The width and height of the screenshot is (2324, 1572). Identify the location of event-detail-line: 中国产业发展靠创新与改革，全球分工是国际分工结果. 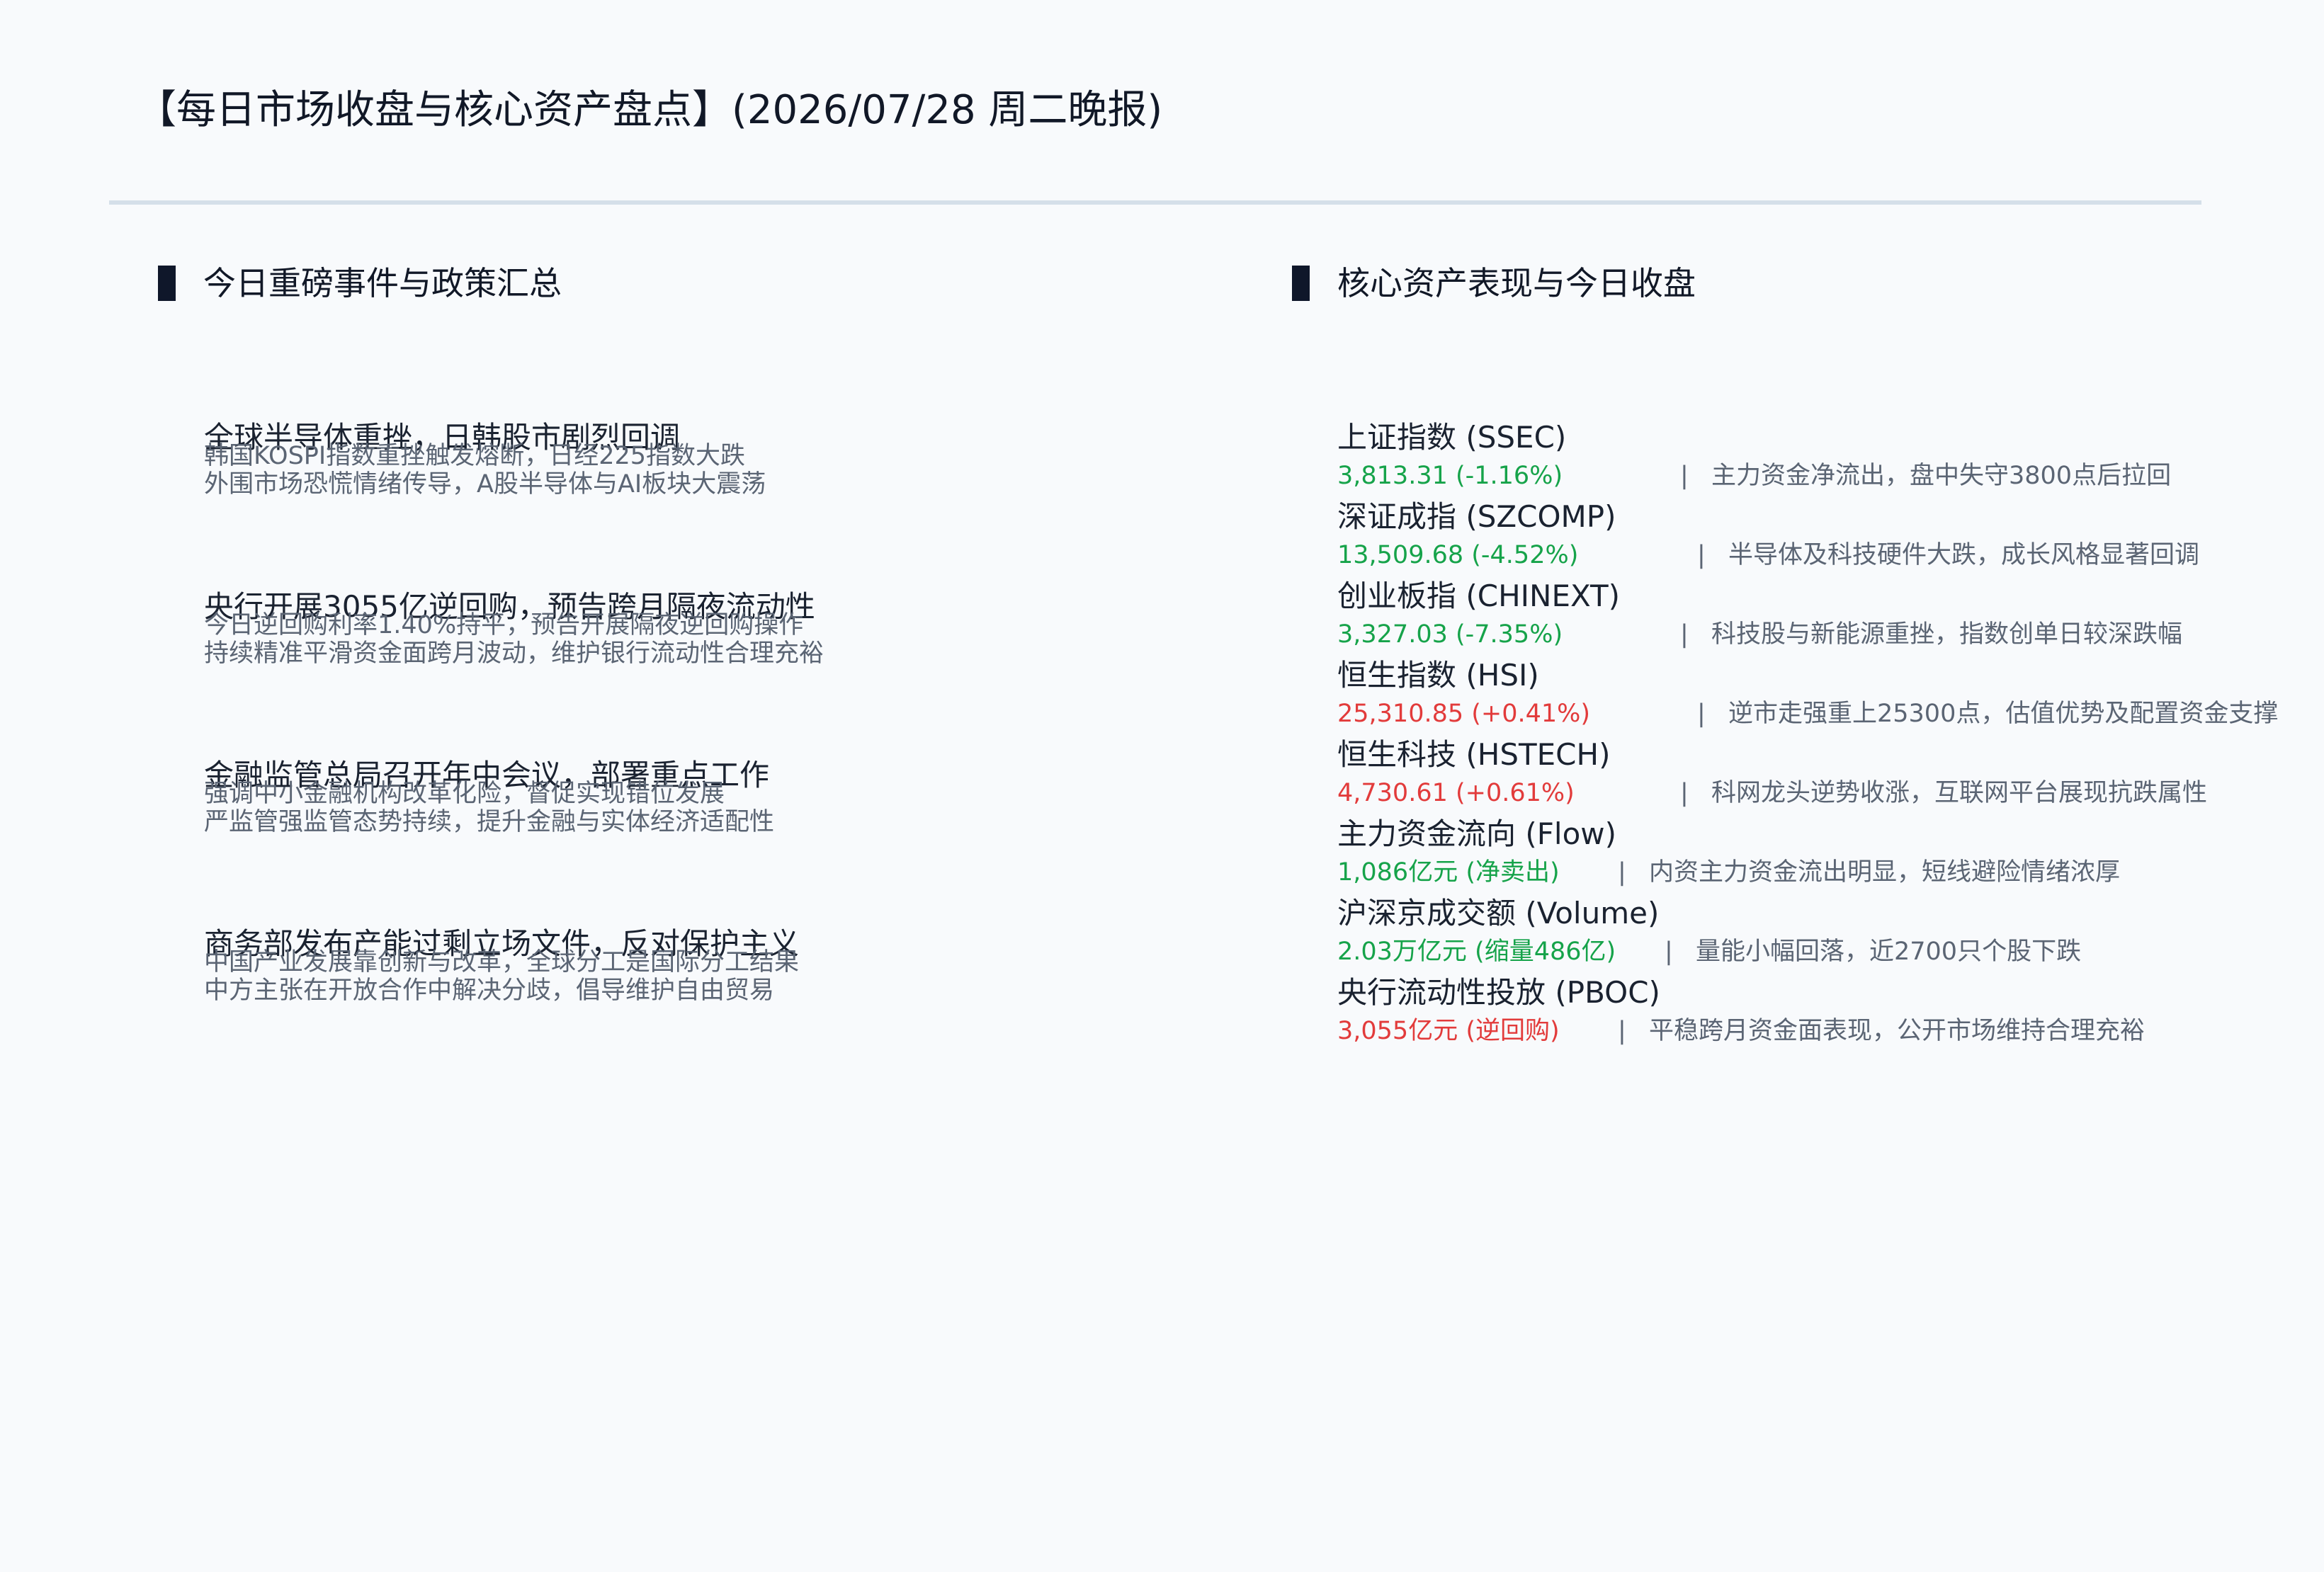
(502, 962).